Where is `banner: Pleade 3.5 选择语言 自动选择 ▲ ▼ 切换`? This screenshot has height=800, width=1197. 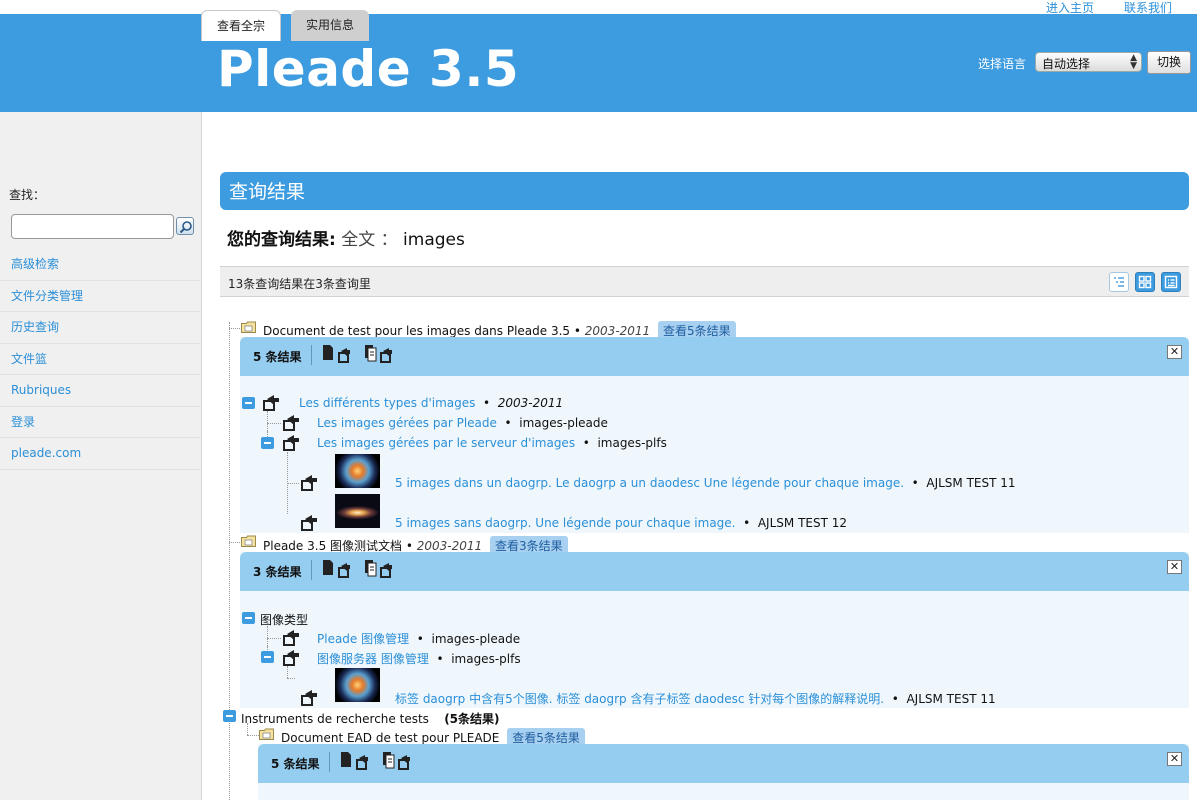
banner: Pleade 3.5 选择语言 自动选择 ▲ ▼ 切换 is located at coordinates (598, 63).